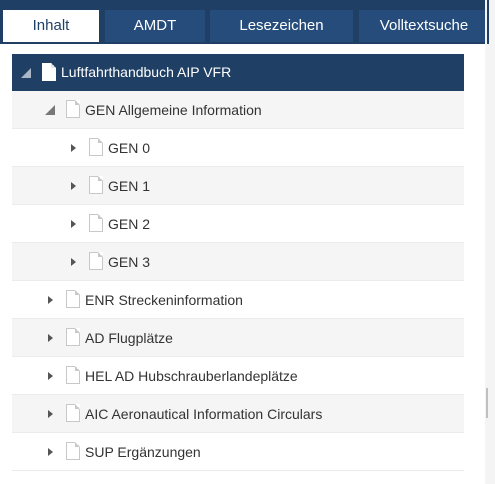 Image resolution: width=495 pixels, height=484 pixels. I want to click on tree-item-label: GEN 1, so click(129, 186).